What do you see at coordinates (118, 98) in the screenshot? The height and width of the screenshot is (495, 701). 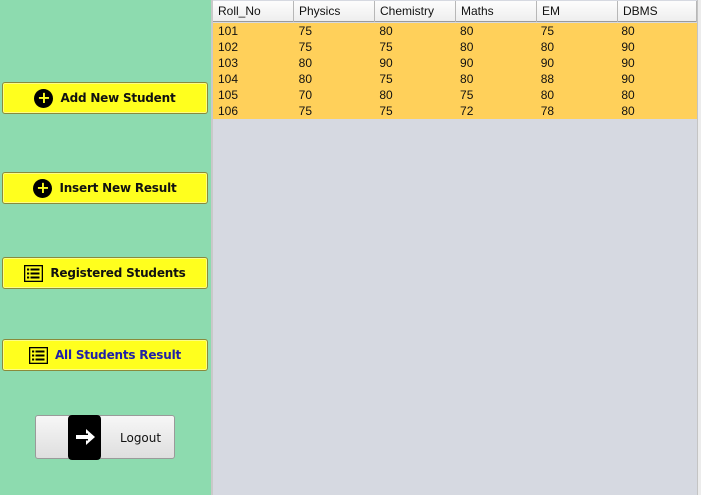 I see `add-new-student-label: Add New Student` at bounding box center [118, 98].